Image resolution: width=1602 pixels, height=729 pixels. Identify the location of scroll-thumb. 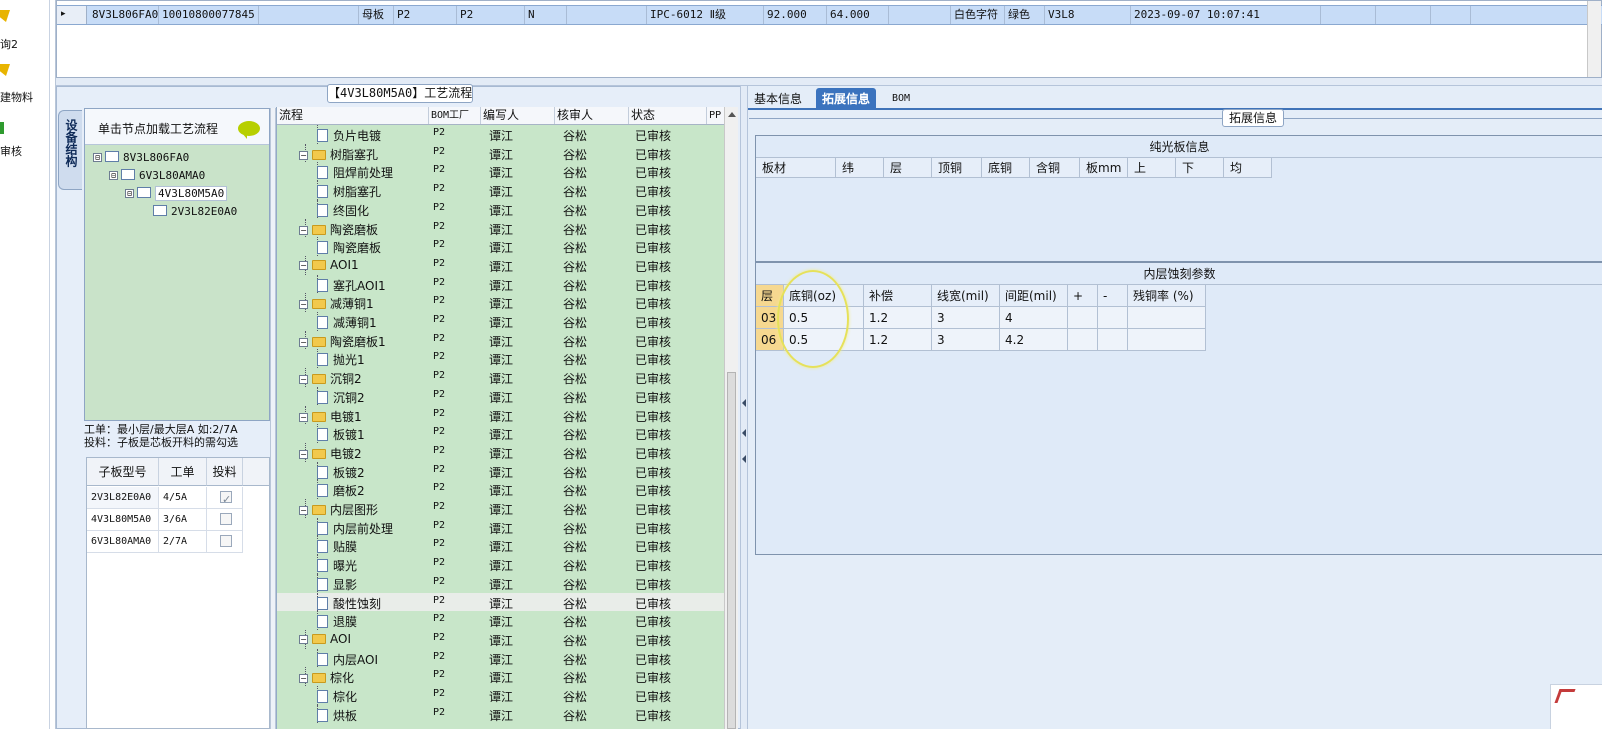
(731, 550).